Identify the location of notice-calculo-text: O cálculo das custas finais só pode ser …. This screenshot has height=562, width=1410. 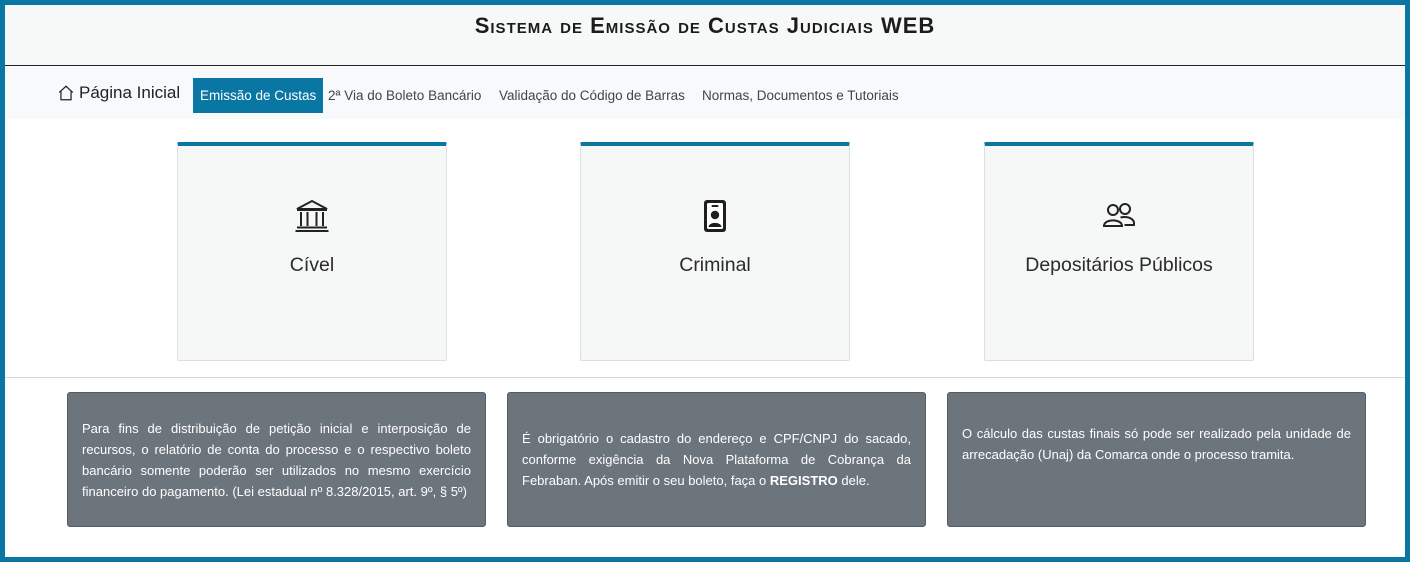
(1156, 443).